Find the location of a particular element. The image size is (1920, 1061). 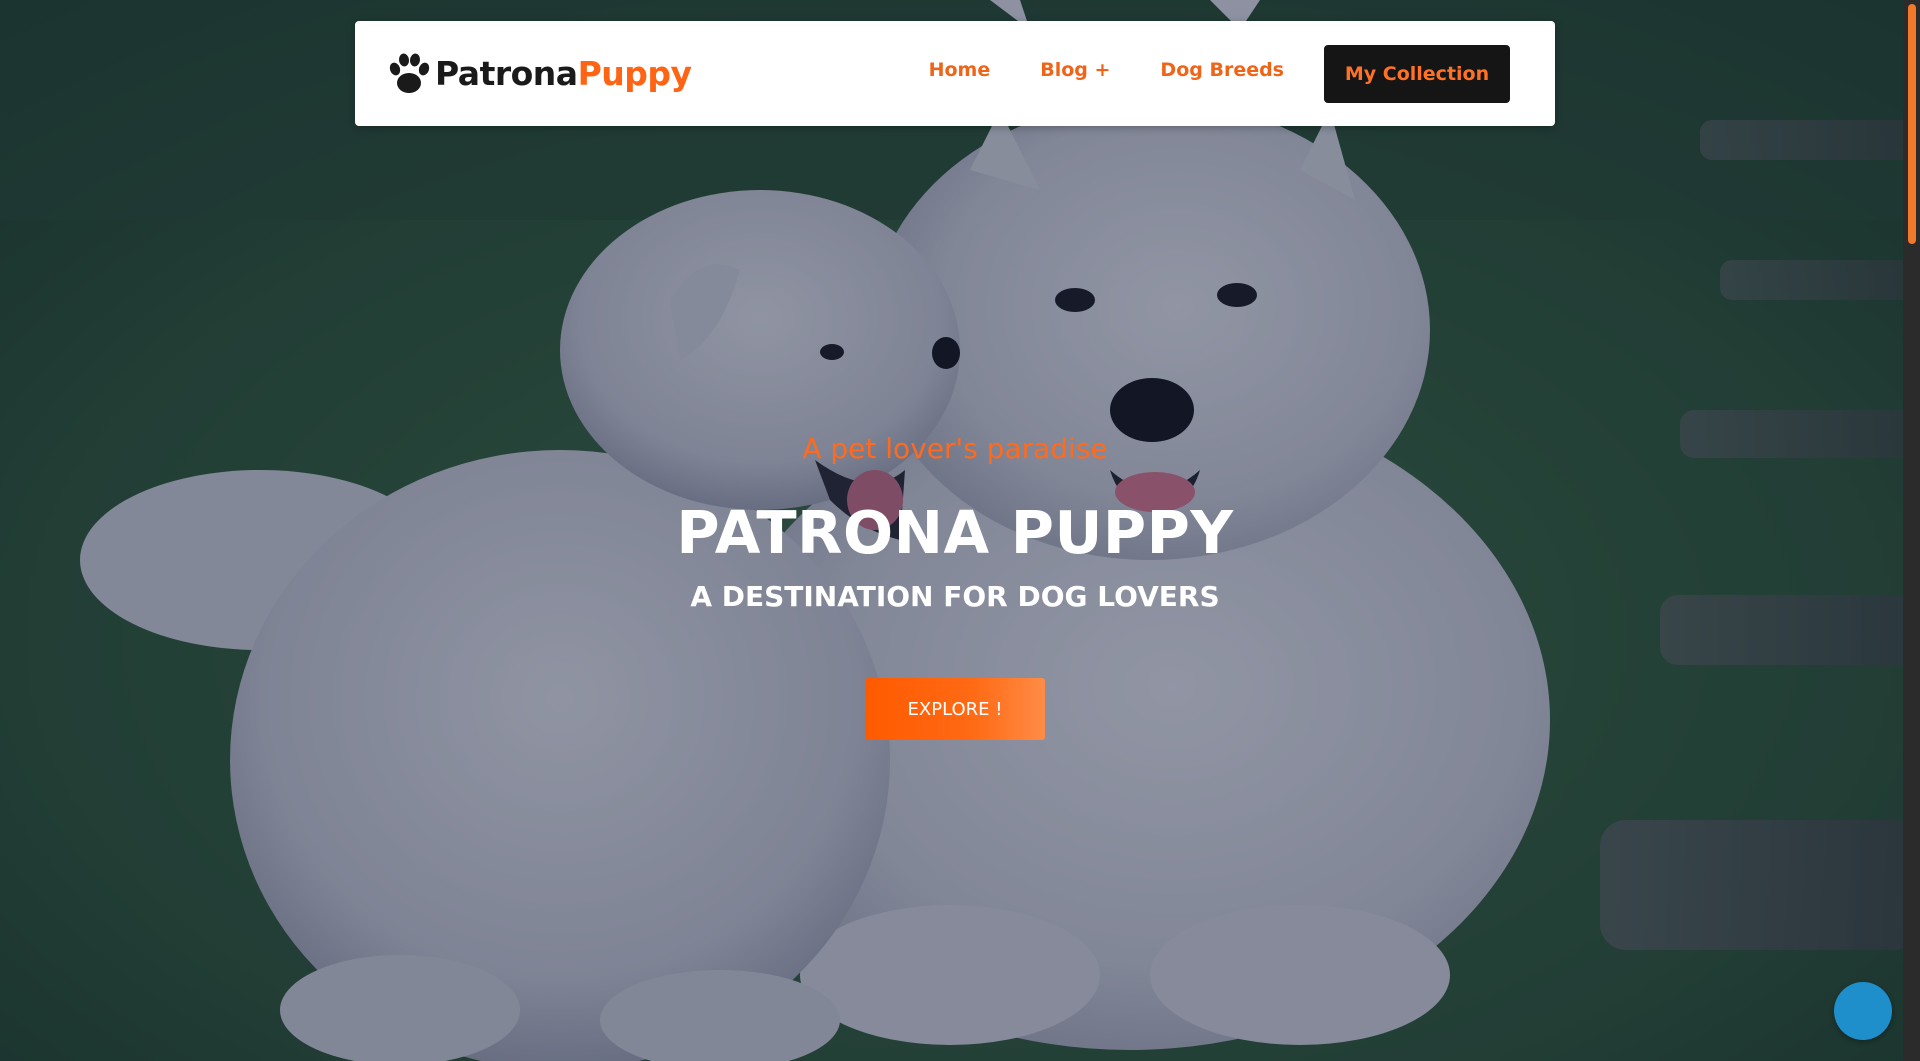

scrollbar-thumb is located at coordinates (1912, 124).